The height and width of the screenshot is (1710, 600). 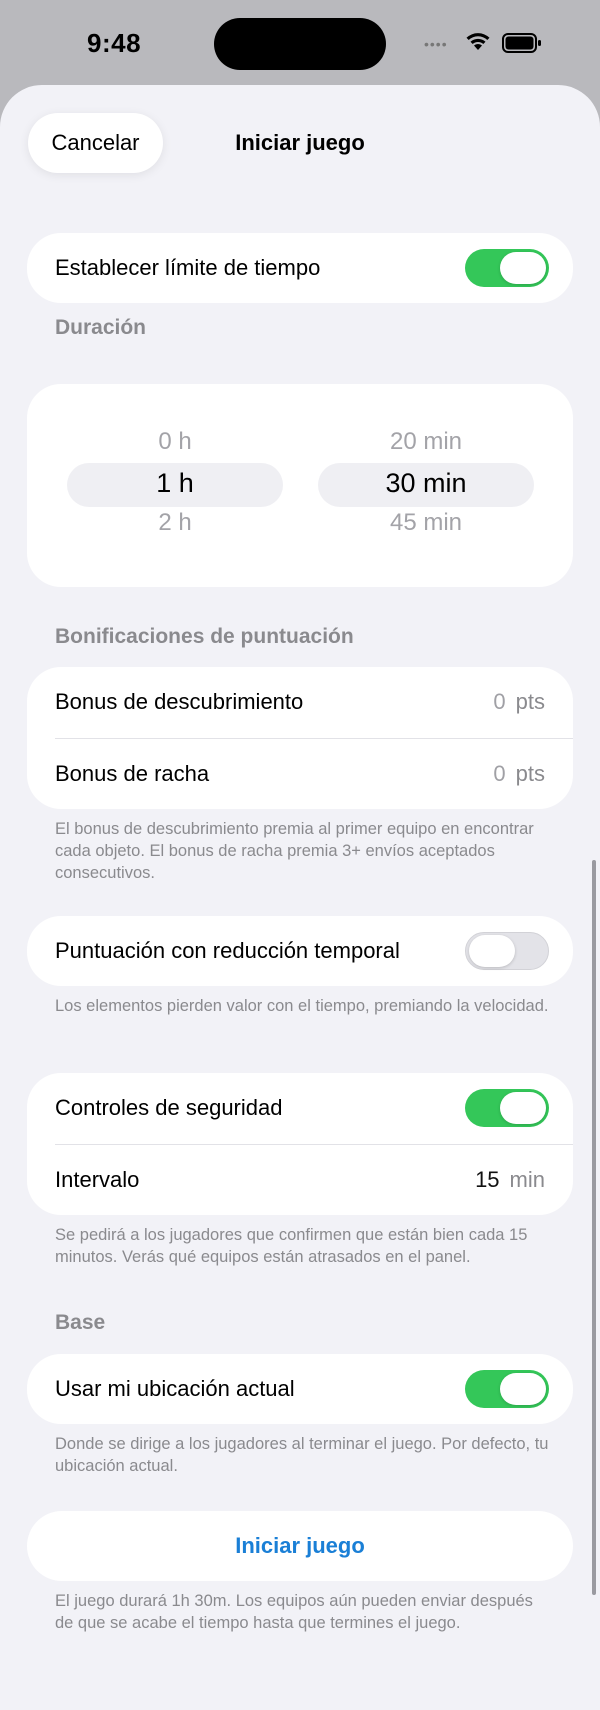 I want to click on start-game-button: Iniciar juego, so click(x=300, y=1546).